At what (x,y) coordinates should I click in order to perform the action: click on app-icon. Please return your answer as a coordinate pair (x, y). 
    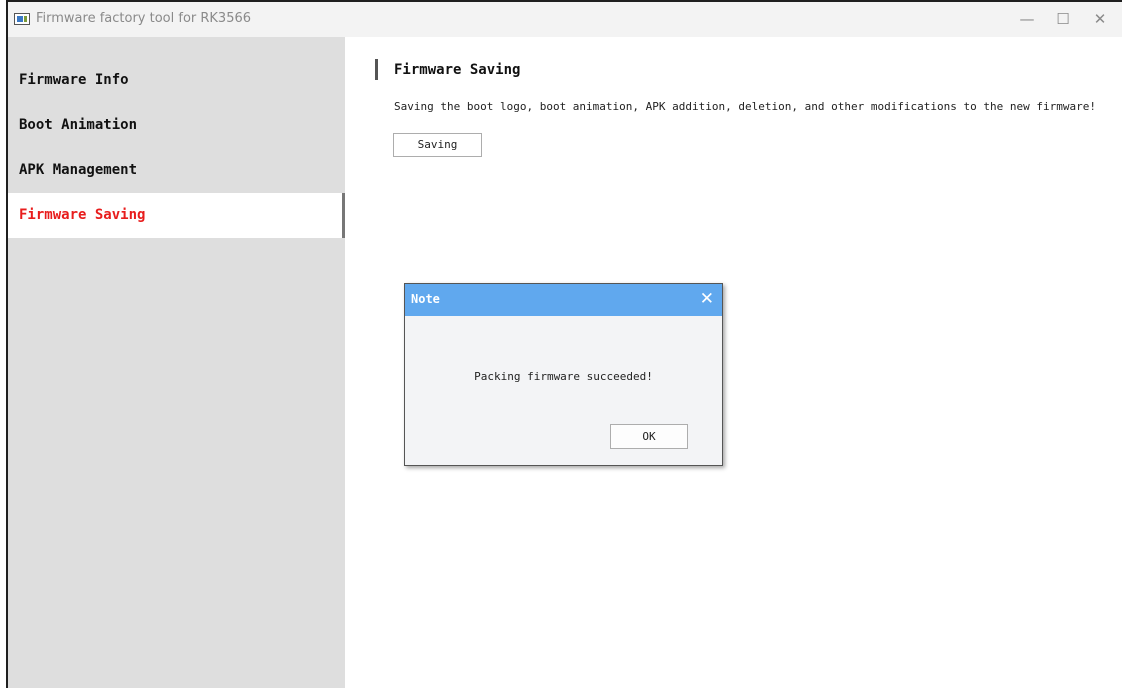
    Looking at the image, I should click on (22, 19).